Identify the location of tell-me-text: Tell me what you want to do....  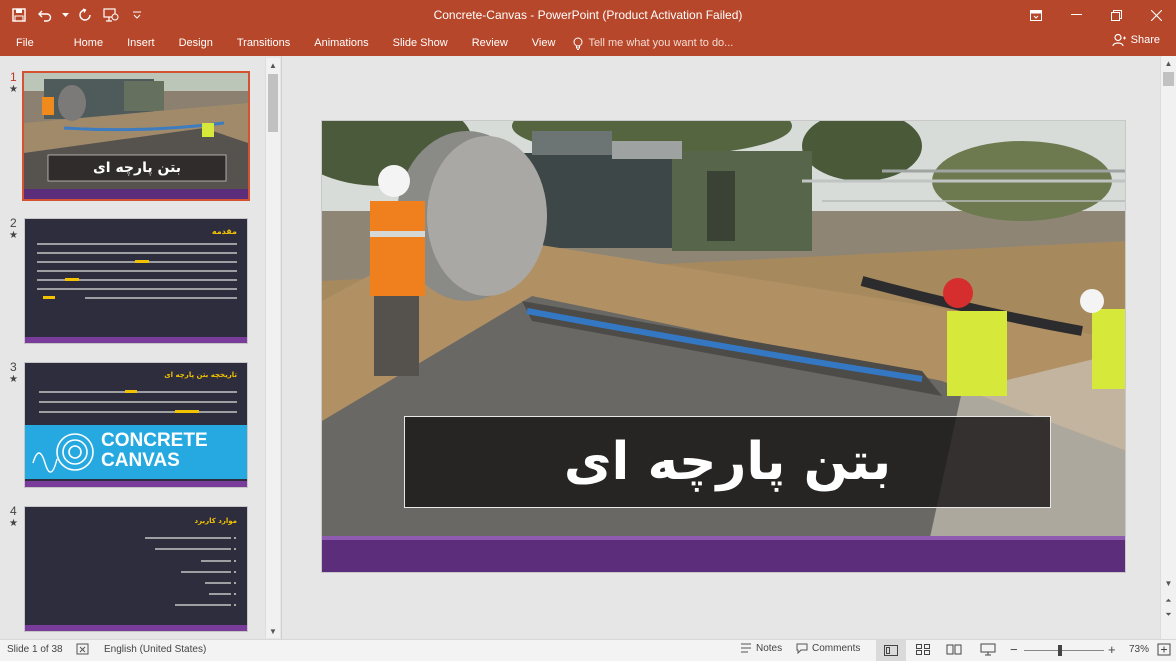
(661, 43).